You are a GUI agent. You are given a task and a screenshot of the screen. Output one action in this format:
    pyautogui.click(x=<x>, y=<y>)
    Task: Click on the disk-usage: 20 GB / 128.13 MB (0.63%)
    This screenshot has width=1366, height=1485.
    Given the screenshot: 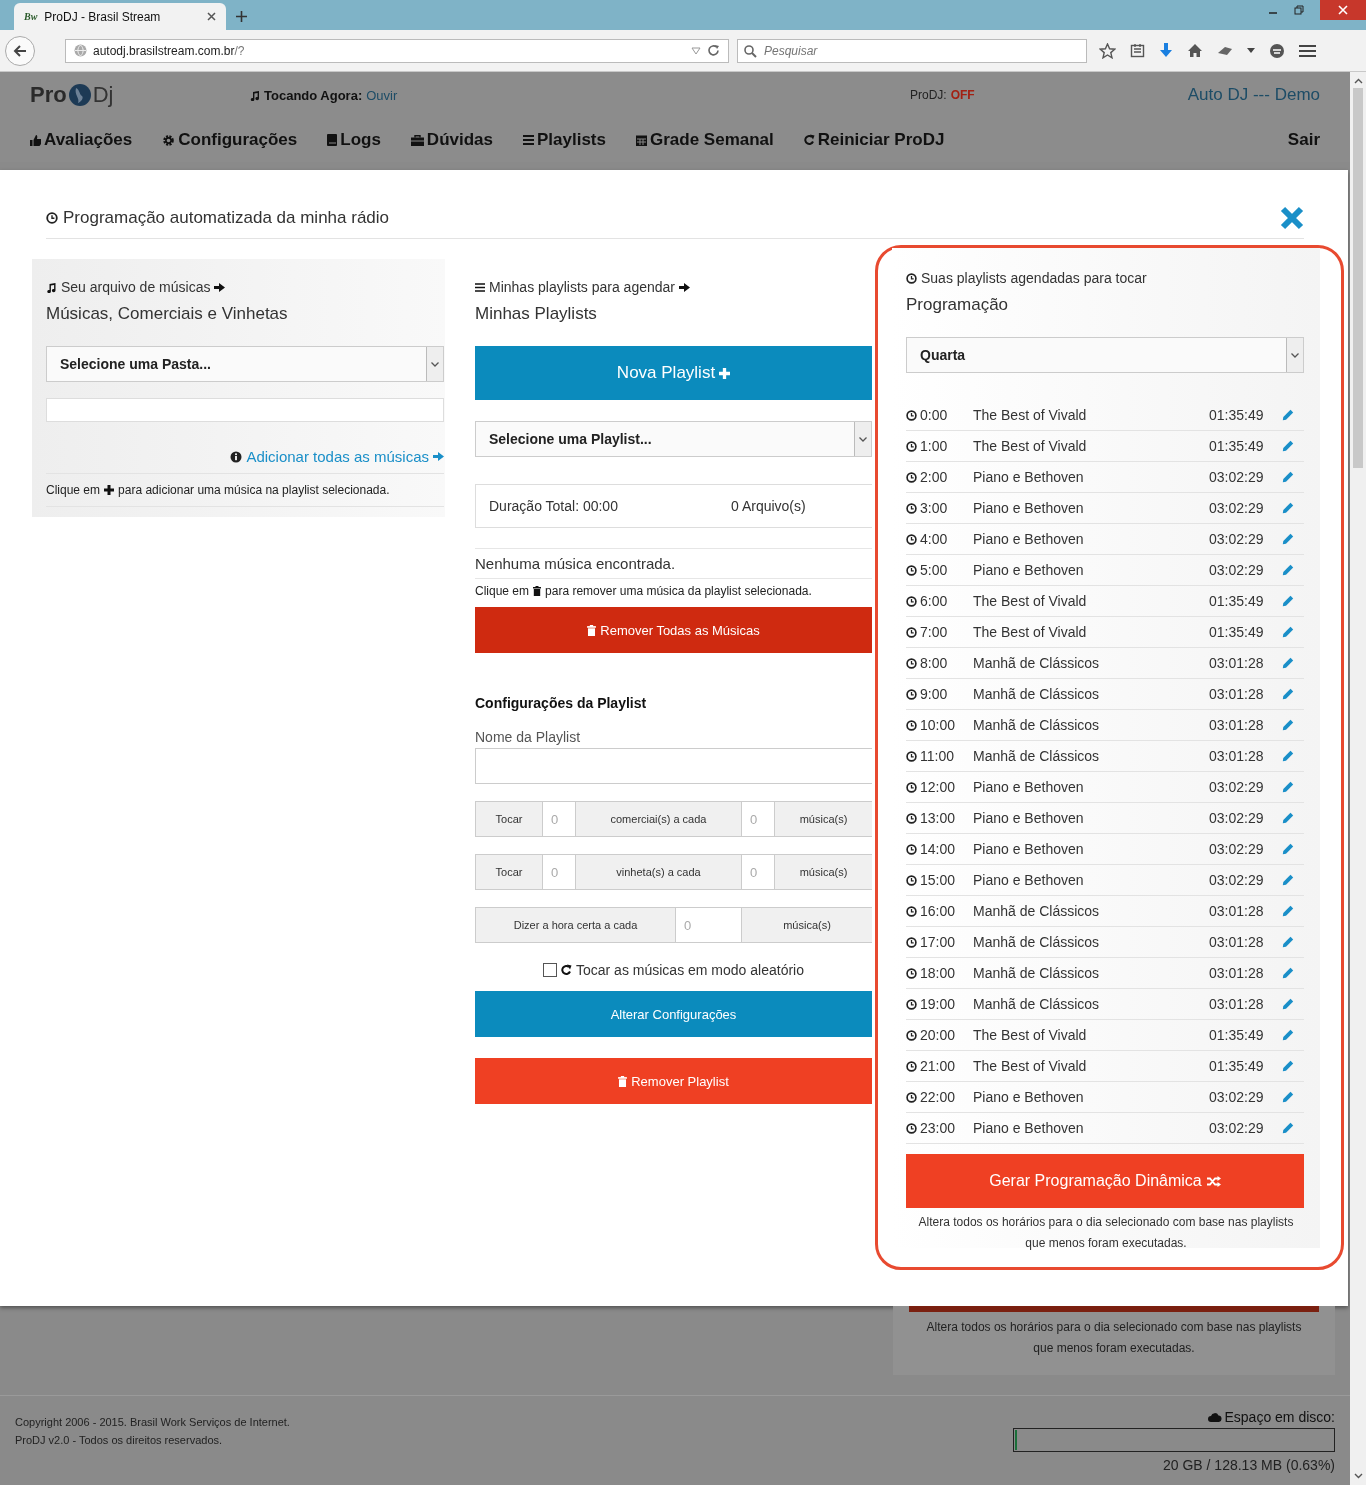 What is the action you would take?
    pyautogui.click(x=1249, y=1465)
    